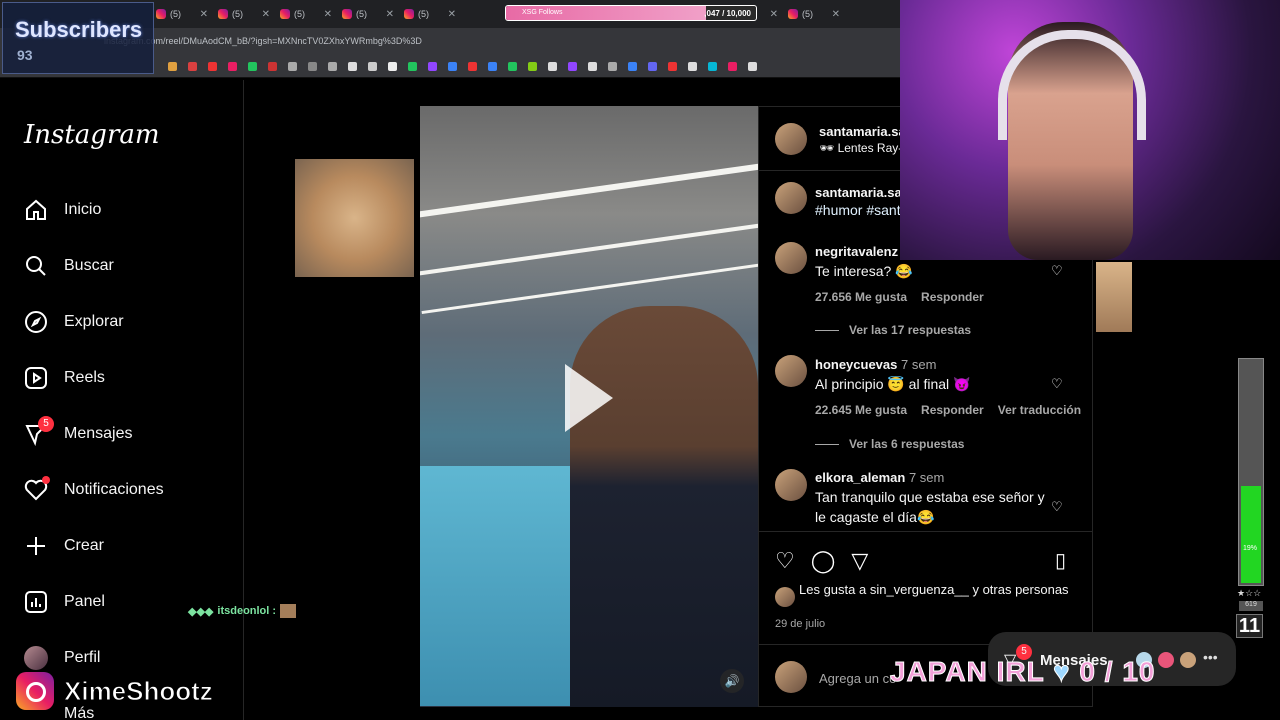 Image resolution: width=1280 pixels, height=720 pixels. Describe the element at coordinates (864, 148) in the screenshot. I see `author-audio: 🕶 Lentes Ray-B` at that location.